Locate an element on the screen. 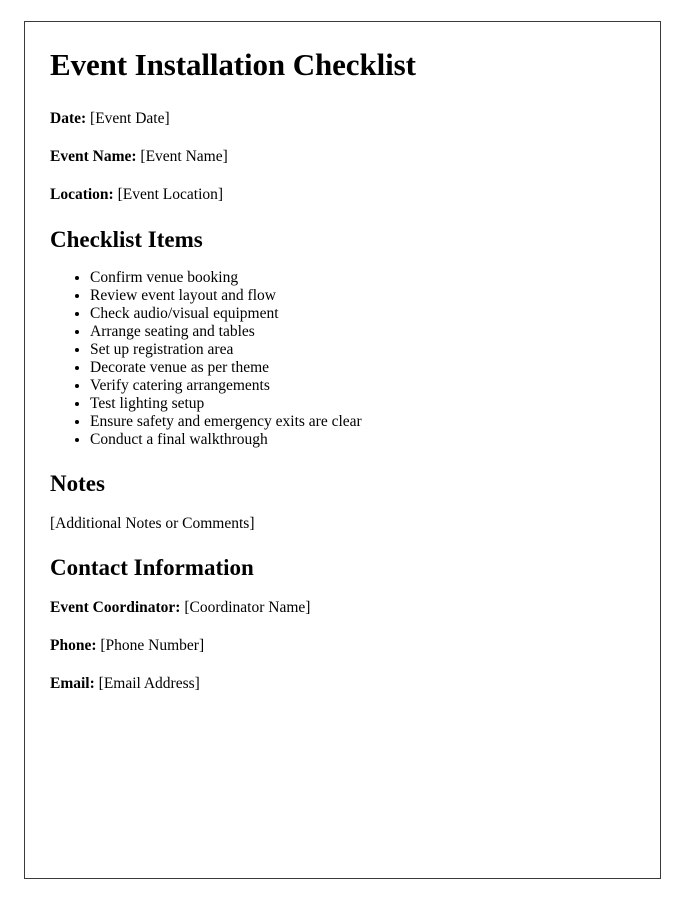  meta-field-event-name: Event Name: [Event Name] is located at coordinates (344, 156).